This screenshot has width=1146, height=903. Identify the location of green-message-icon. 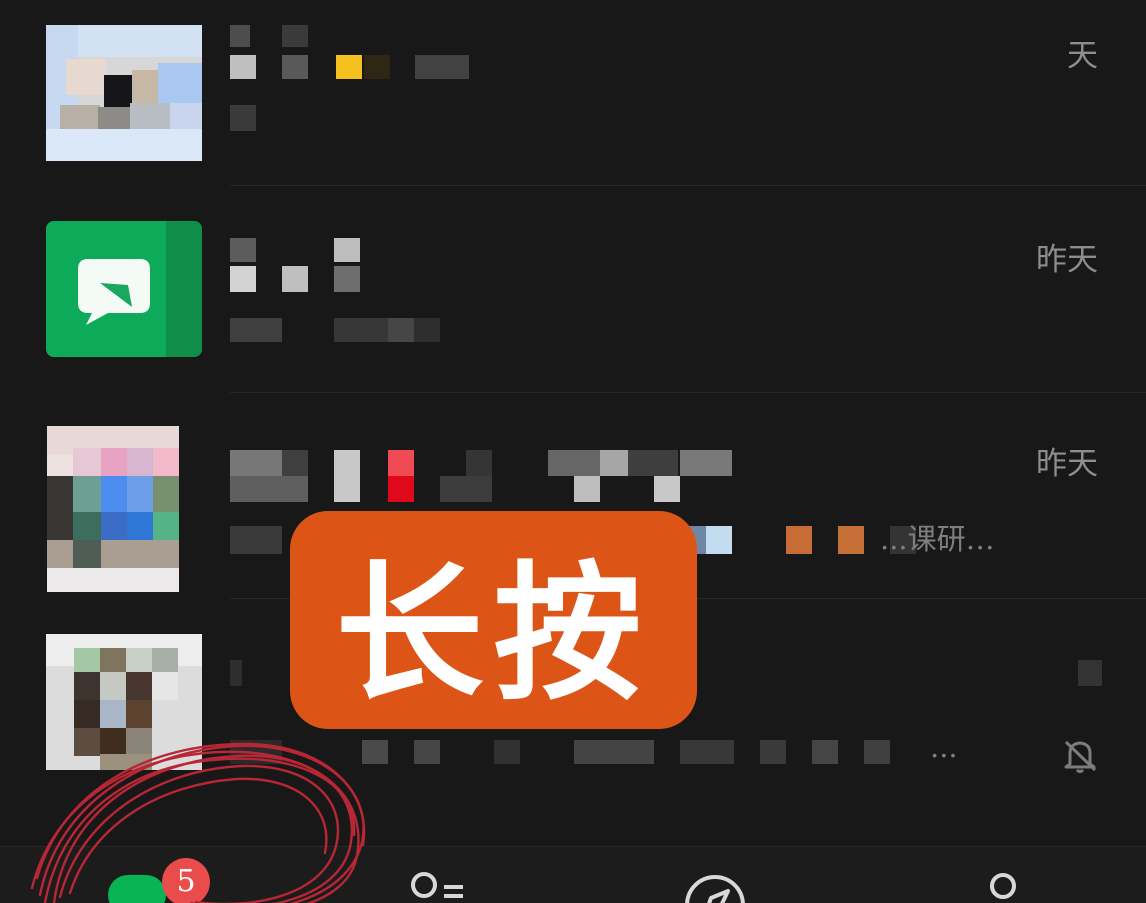
(124, 289).